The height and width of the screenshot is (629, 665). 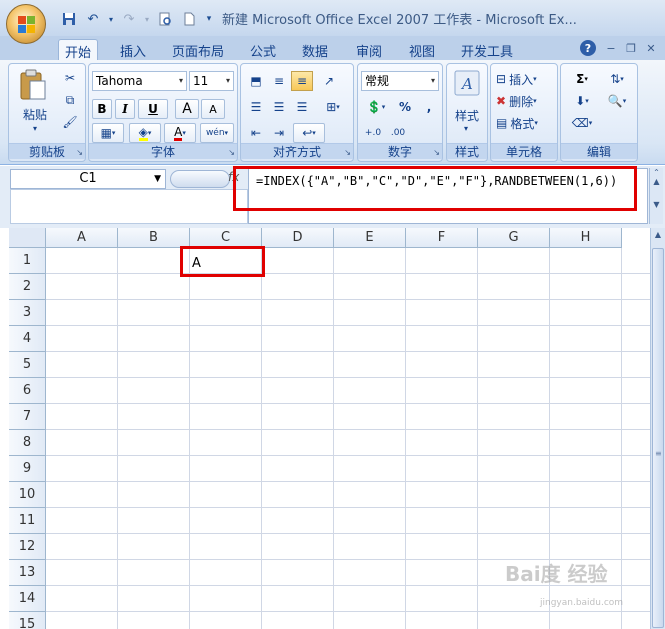 What do you see at coordinates (347, 152) in the screenshot?
I see `alignment-launcher-icon: ↘` at bounding box center [347, 152].